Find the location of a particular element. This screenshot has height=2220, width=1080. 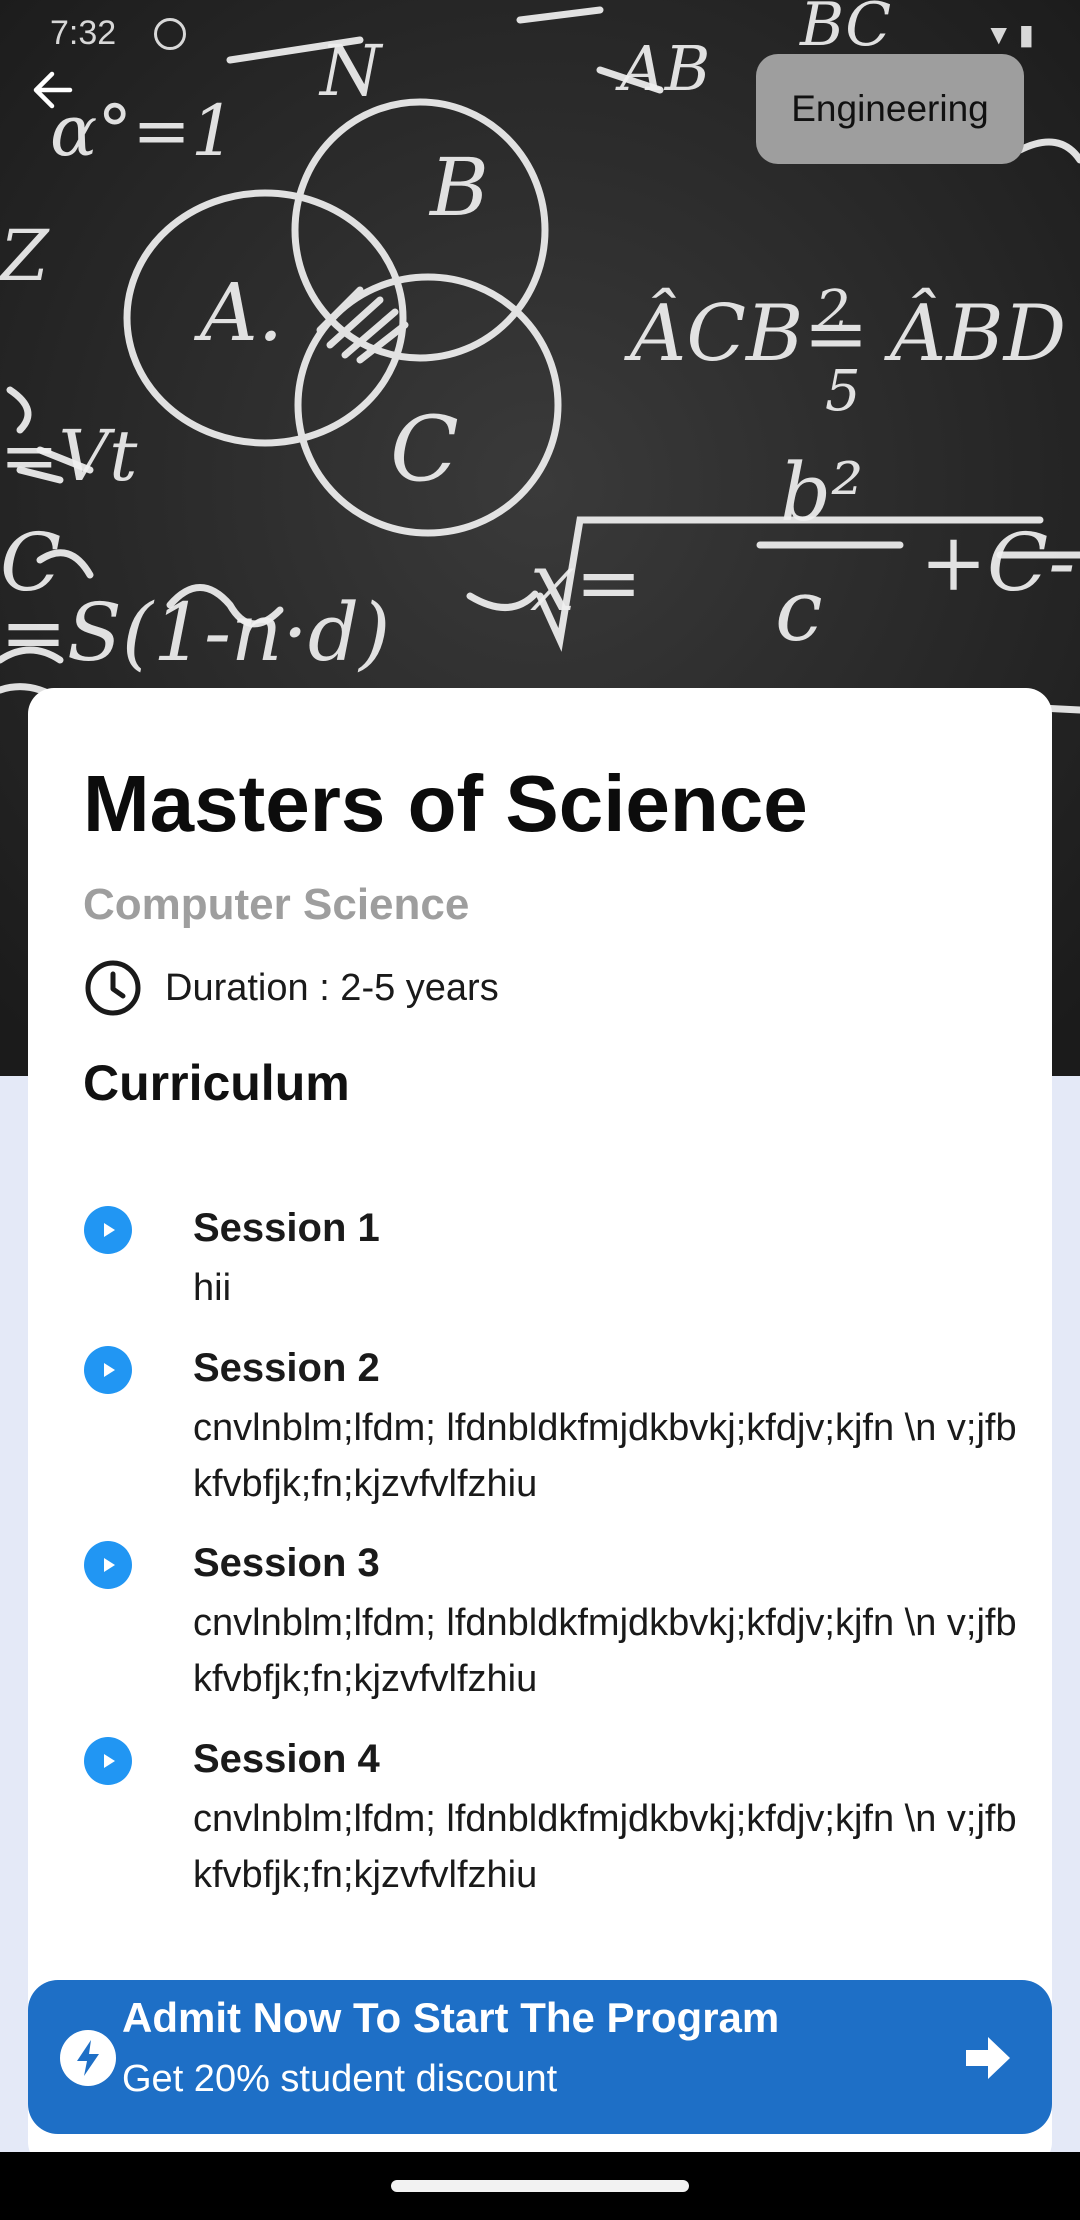

svg-text: 2 is located at coordinates (832, 311).